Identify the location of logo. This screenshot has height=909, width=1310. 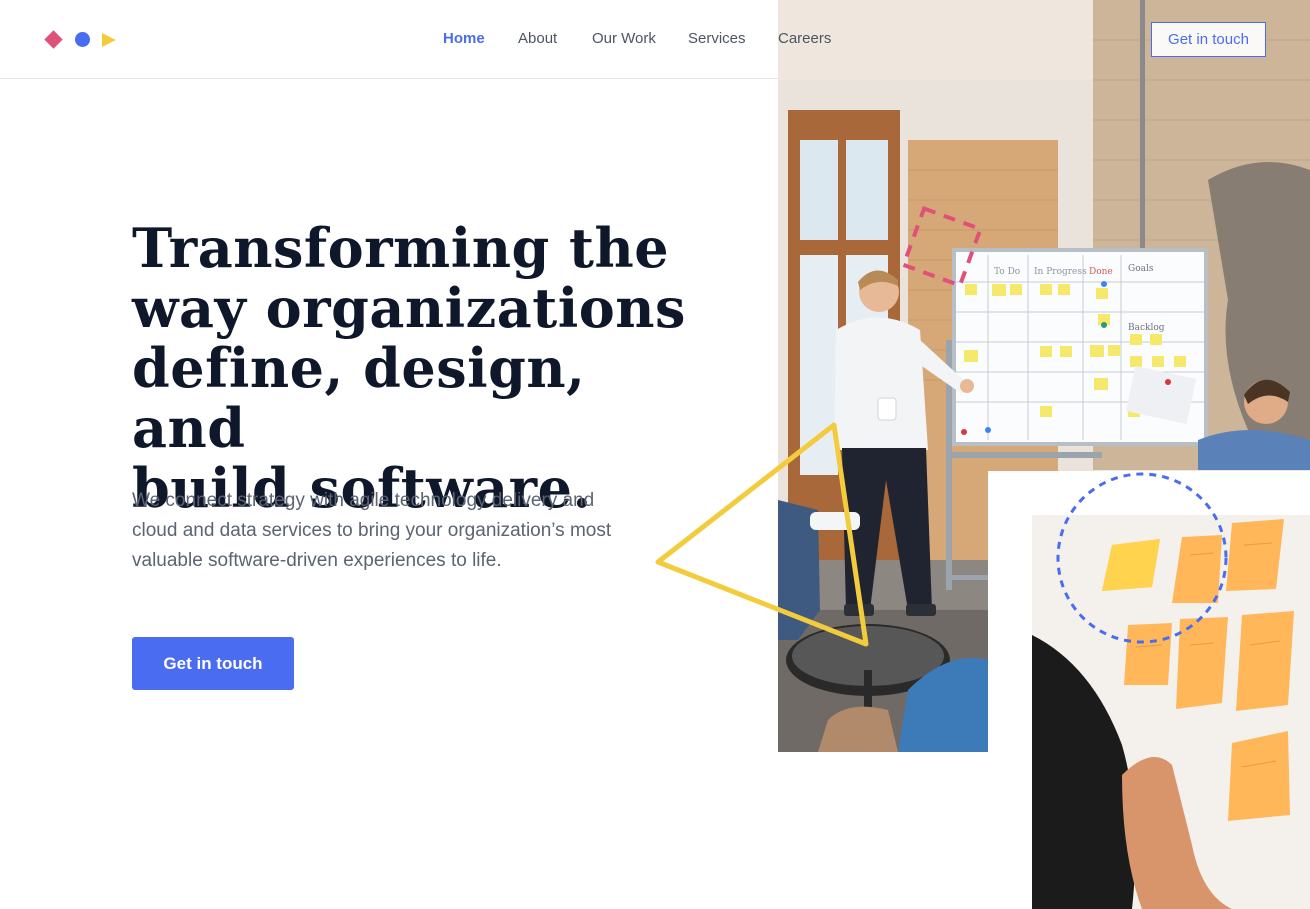
(82, 40).